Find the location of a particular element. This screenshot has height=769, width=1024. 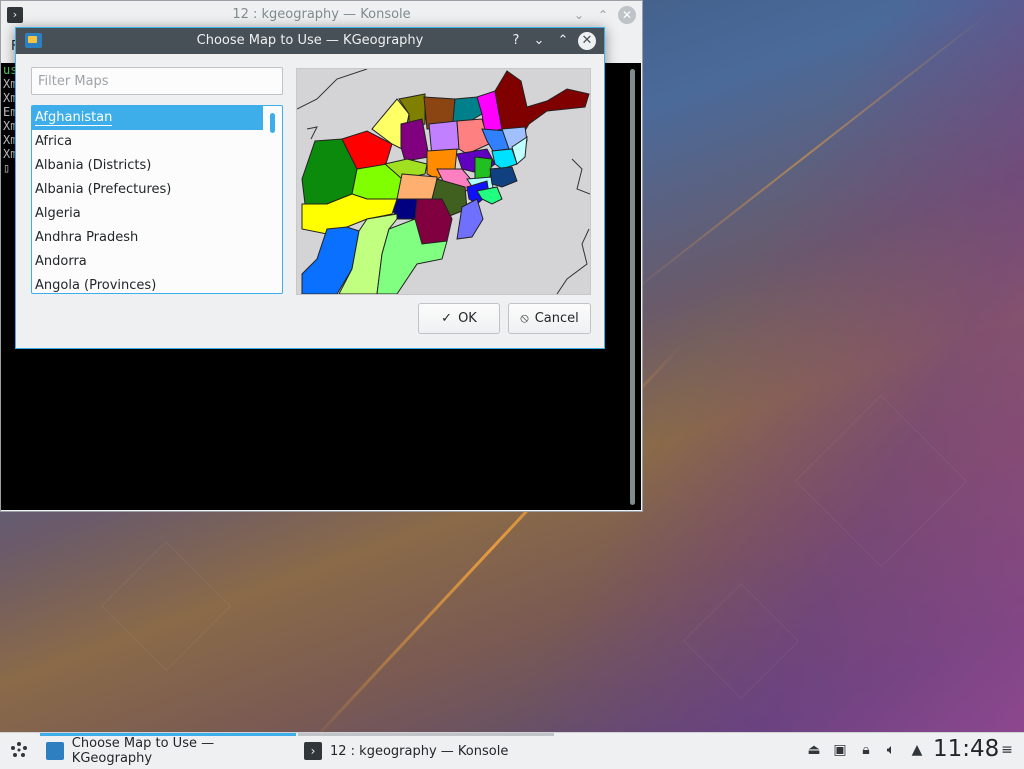

map-list-item: Andhra Pradesh is located at coordinates (147, 238).